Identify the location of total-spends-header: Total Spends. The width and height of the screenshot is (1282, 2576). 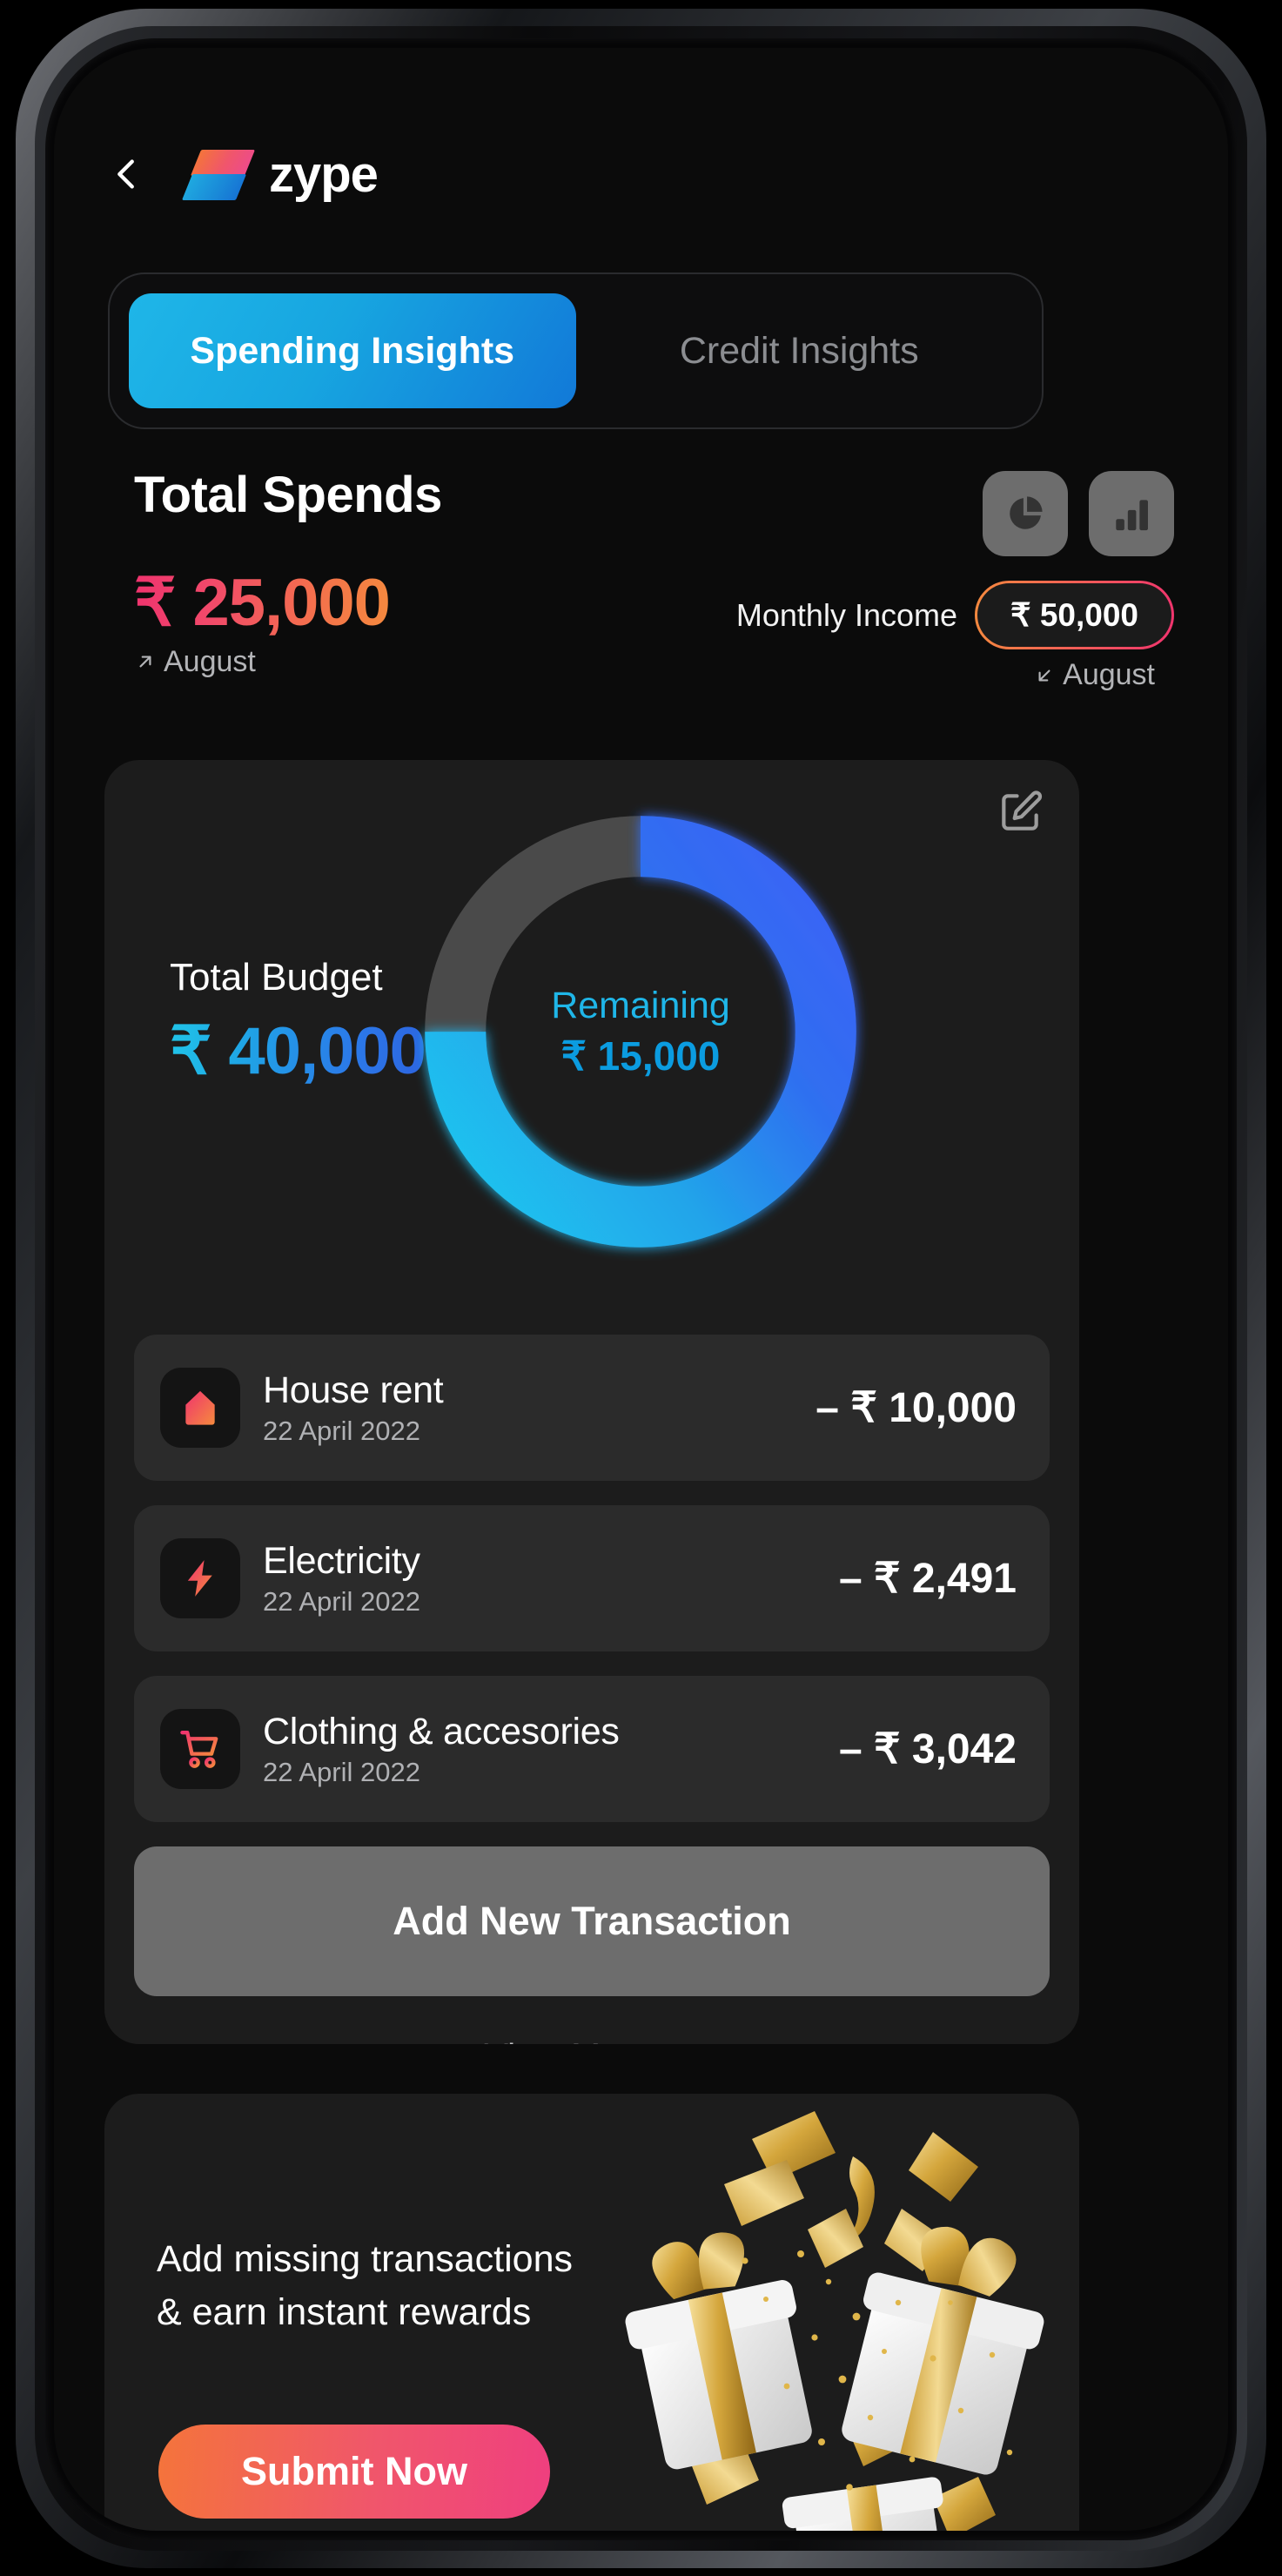
(641, 511).